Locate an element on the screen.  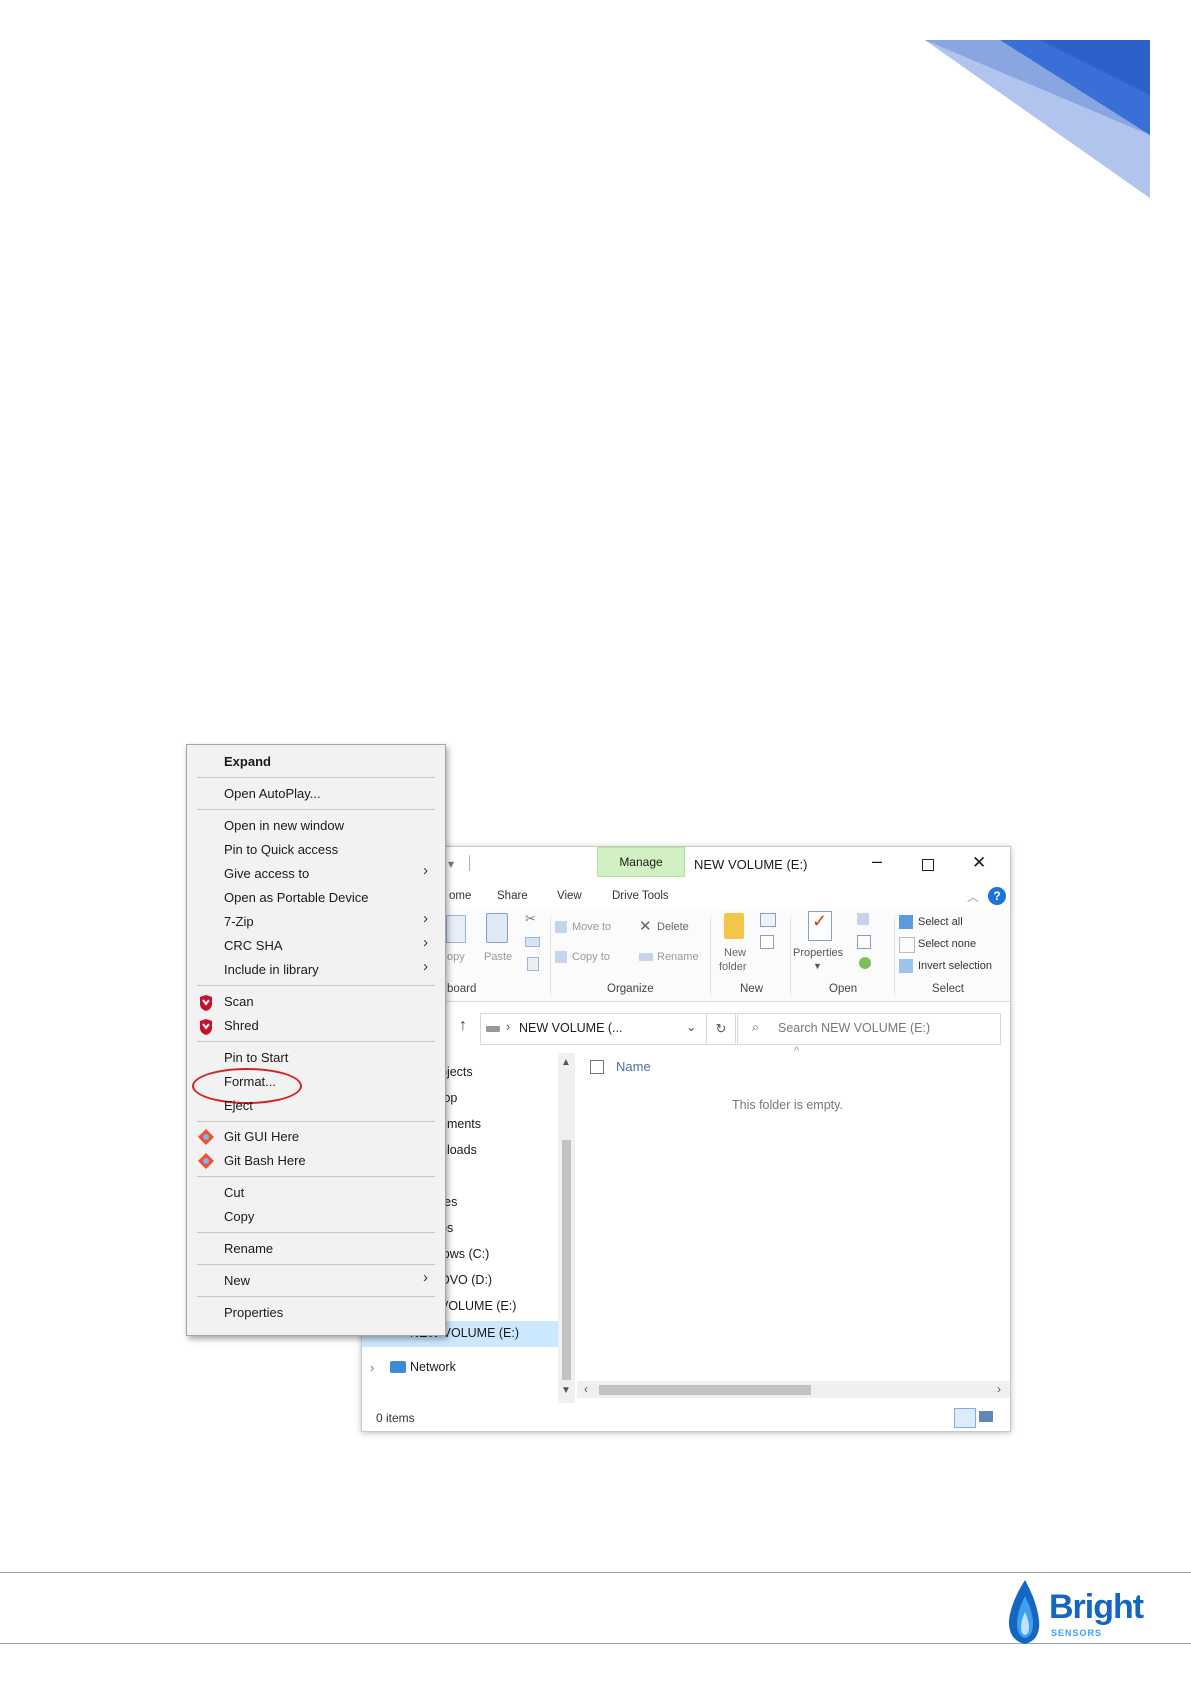
select-none-icon is located at coordinates (907, 945).